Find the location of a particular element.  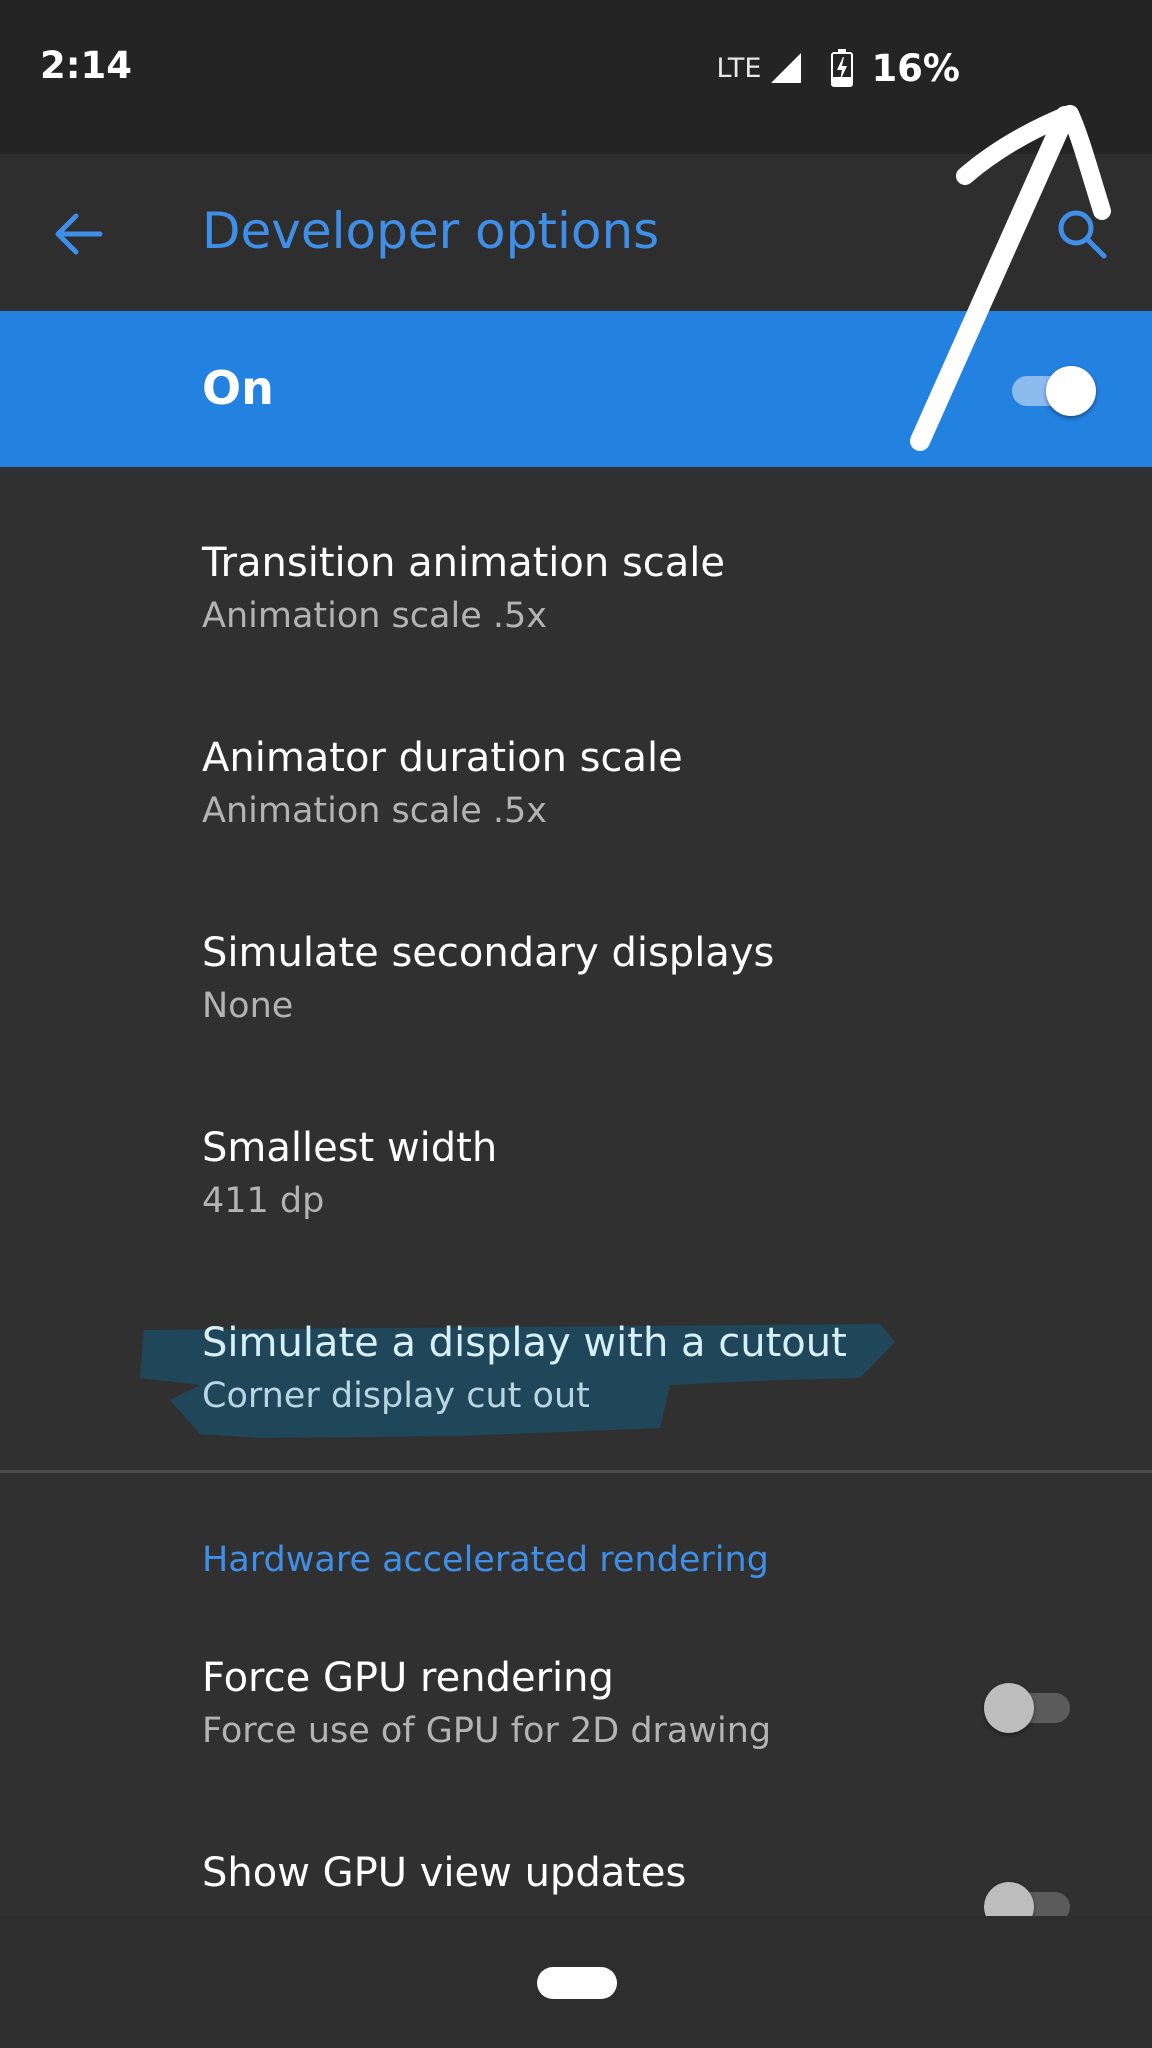

signal-icon is located at coordinates (786, 68).